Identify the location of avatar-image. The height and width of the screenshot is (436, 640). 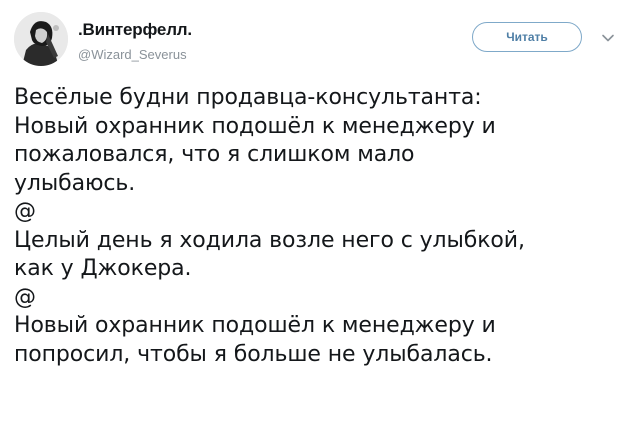
(41, 39).